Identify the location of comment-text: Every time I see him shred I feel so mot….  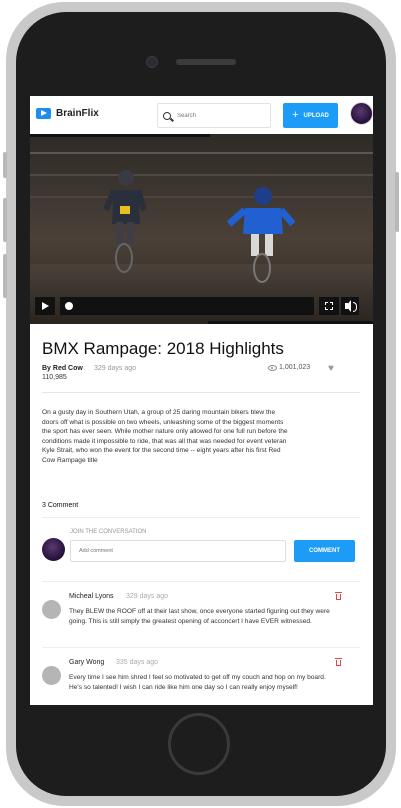
(197, 682).